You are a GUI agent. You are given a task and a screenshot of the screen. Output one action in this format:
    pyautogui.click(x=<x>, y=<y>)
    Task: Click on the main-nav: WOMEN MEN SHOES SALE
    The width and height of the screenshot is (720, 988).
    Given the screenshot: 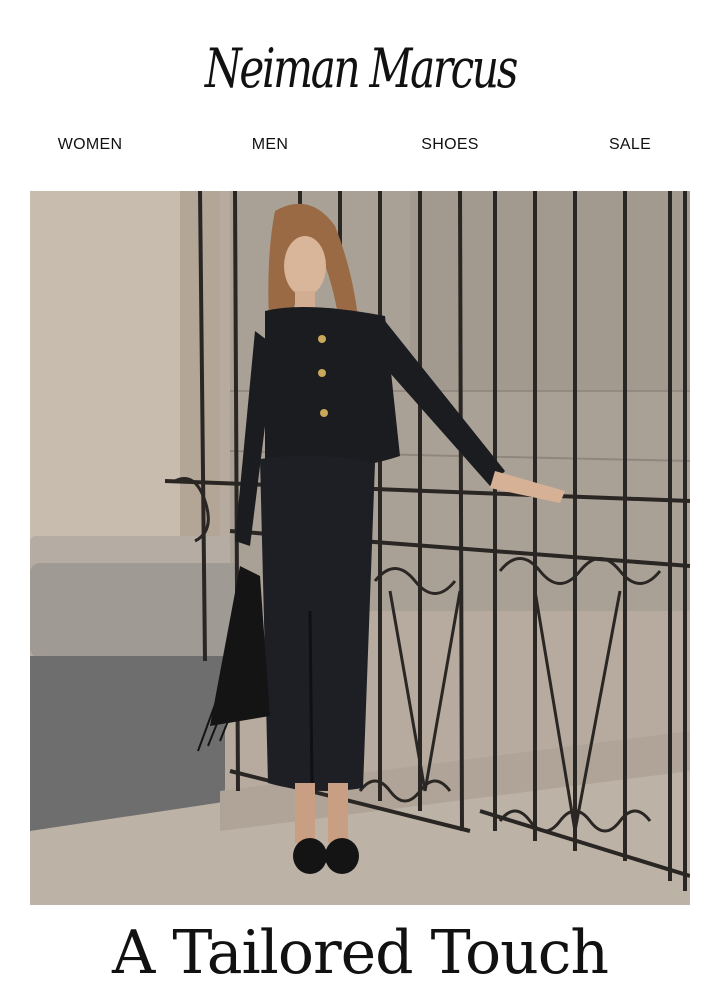 What is the action you would take?
    pyautogui.click(x=360, y=146)
    